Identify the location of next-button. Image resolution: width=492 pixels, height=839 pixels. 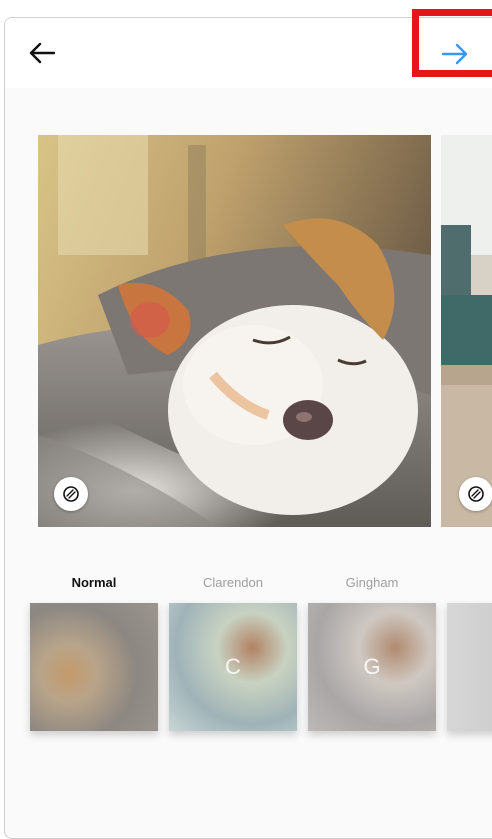
(455, 54).